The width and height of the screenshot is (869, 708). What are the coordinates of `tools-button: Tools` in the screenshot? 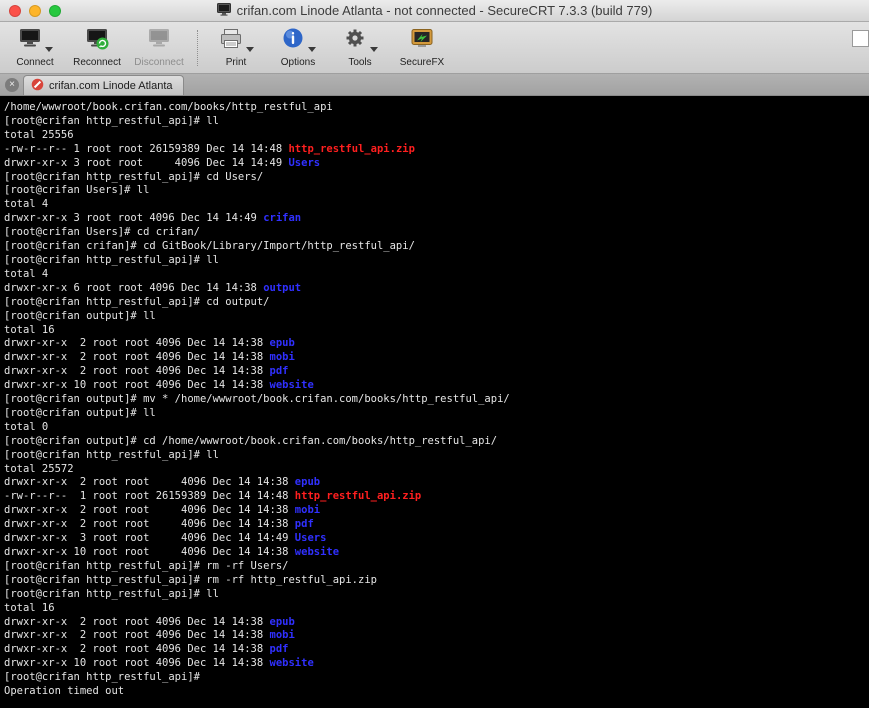 It's located at (360, 48).